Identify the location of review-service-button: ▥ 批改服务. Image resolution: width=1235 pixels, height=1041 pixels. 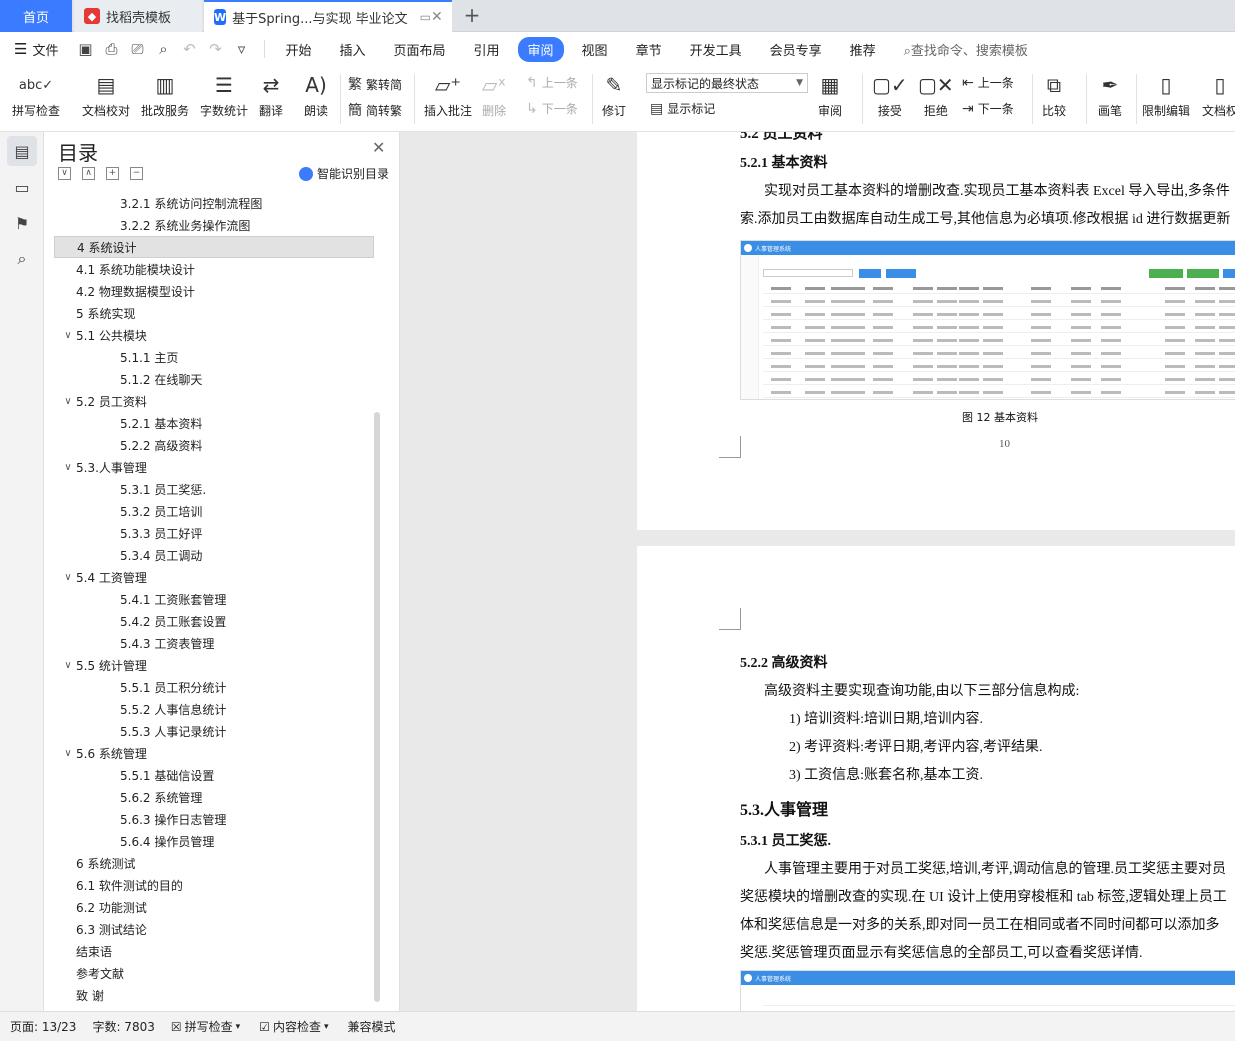
(165, 94).